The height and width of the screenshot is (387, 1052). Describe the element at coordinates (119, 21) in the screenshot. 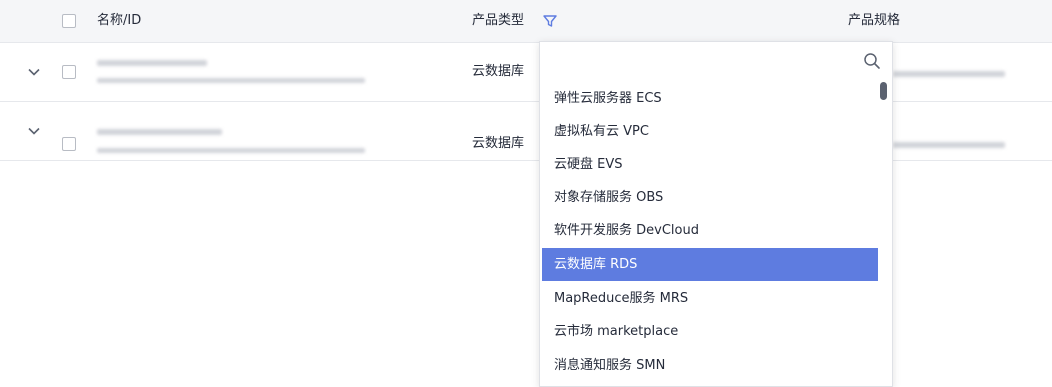

I see `column-header-name: 名称/ID` at that location.